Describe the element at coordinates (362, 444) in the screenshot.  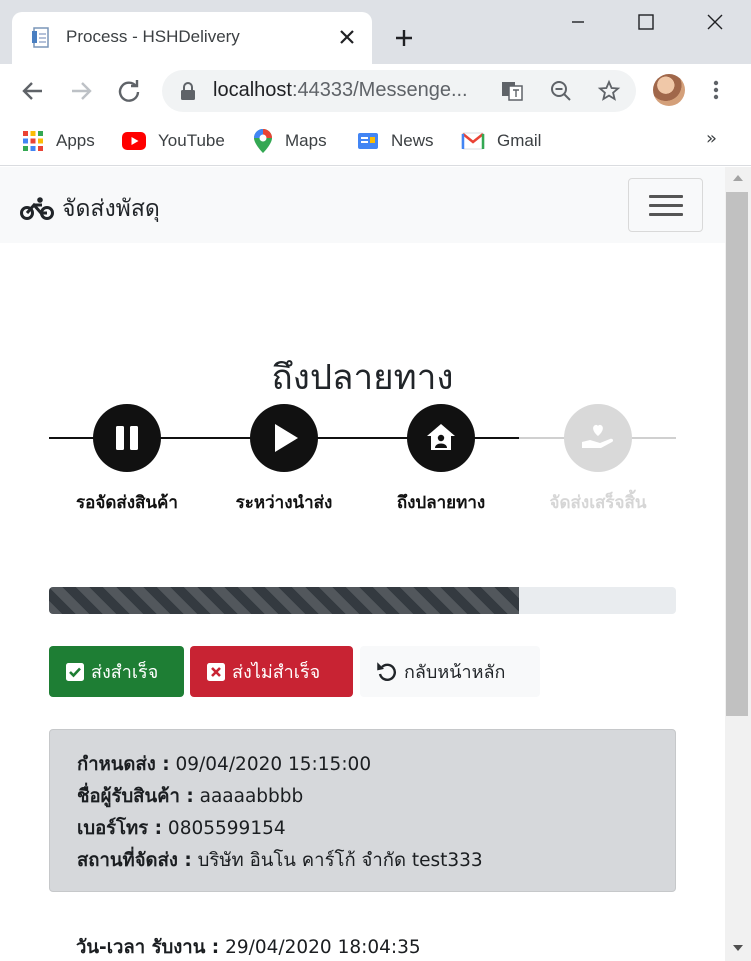
I see `delivery-stepper` at that location.